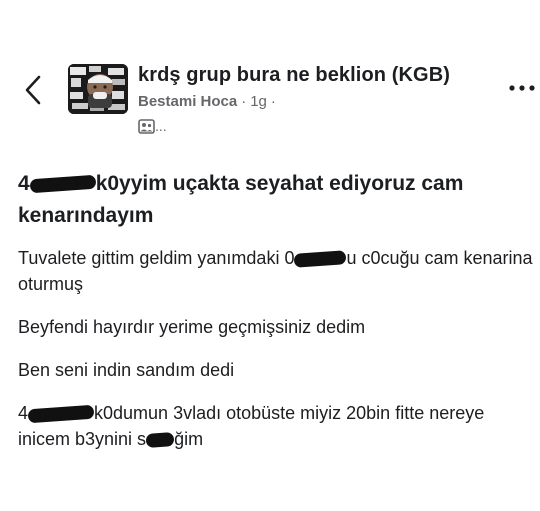 The width and height of the screenshot is (540, 511). Describe the element at coordinates (258, 101) in the screenshot. I see `post-time: 1g` at that location.